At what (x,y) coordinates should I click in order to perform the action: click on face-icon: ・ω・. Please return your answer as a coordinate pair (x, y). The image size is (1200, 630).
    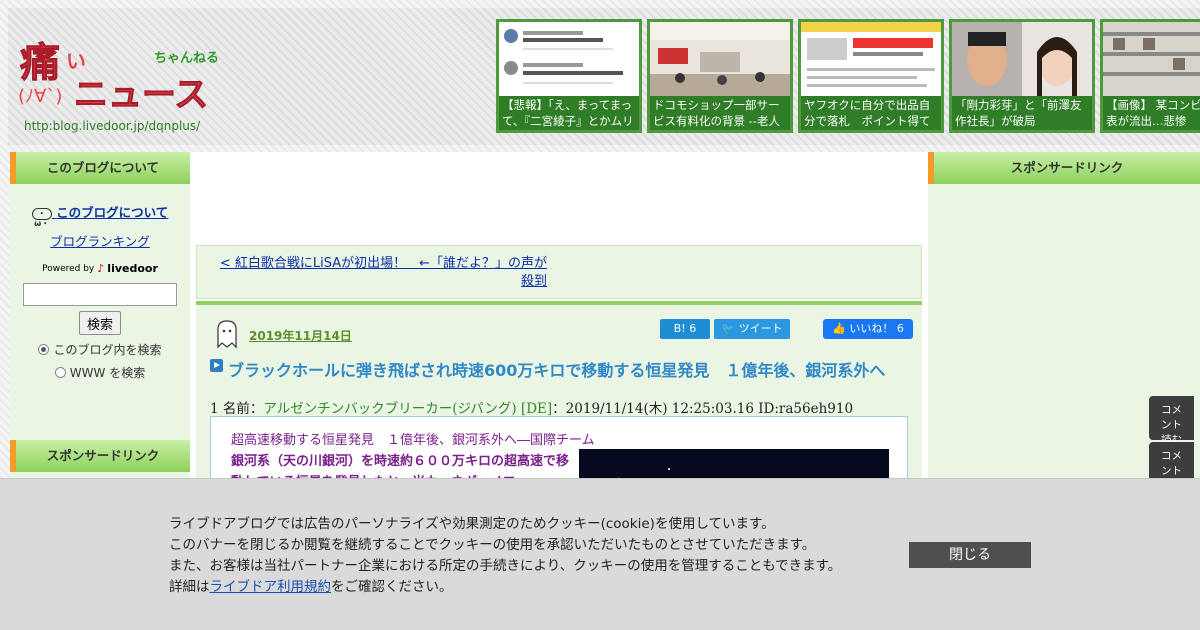
    Looking at the image, I should click on (41, 217).